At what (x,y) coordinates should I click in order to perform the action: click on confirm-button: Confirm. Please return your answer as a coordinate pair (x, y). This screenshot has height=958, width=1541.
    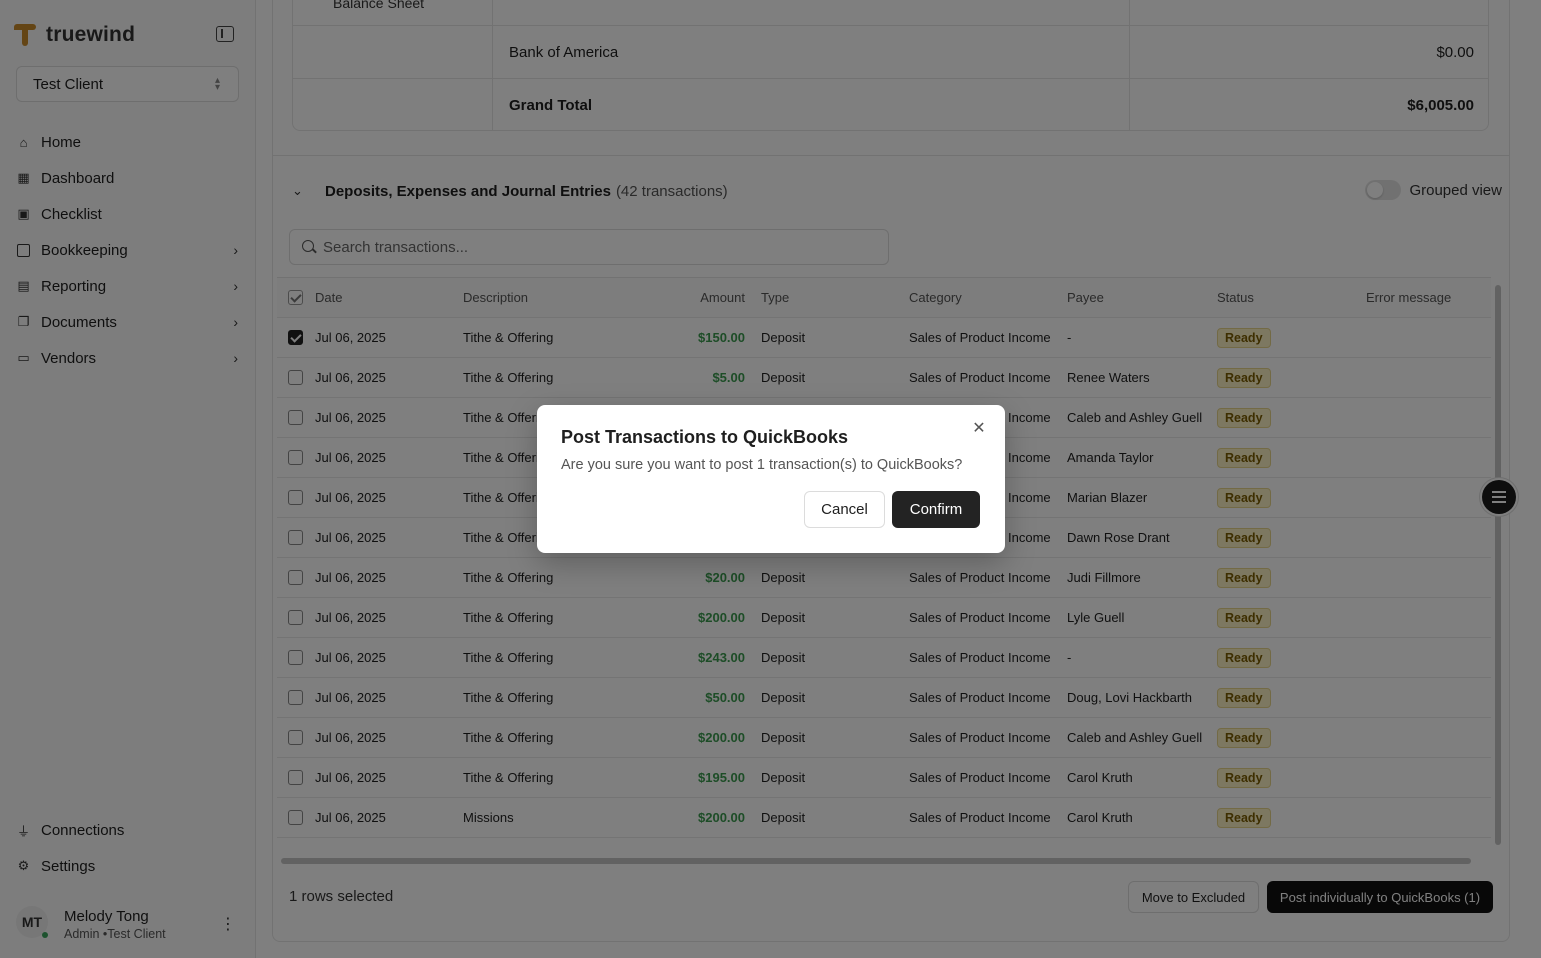
    Looking at the image, I should click on (936, 509).